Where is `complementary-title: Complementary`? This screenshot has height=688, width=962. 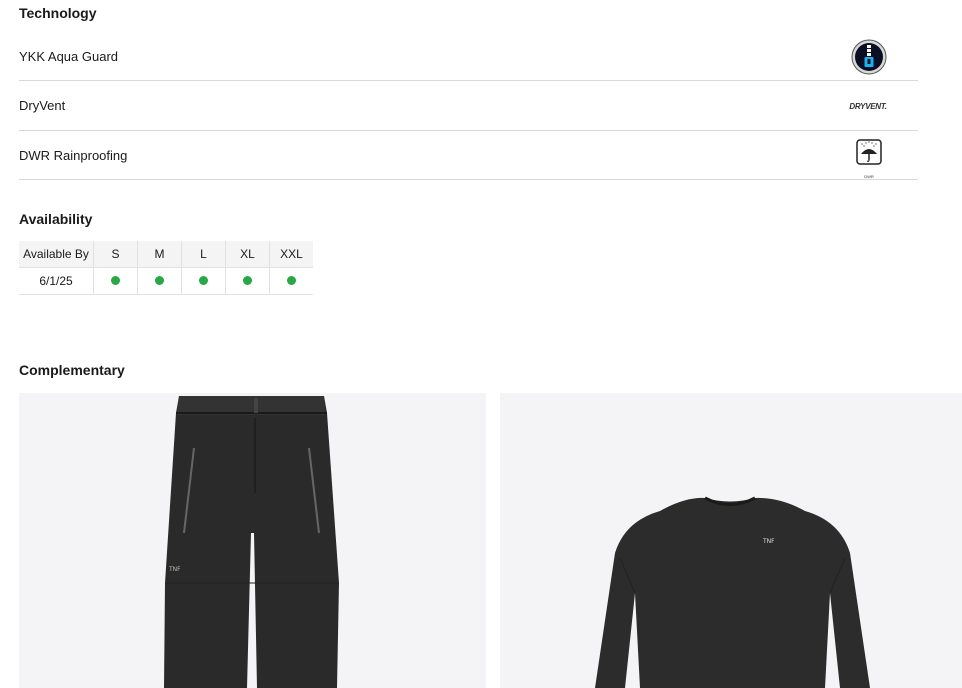
complementary-title: Complementary is located at coordinates (72, 370).